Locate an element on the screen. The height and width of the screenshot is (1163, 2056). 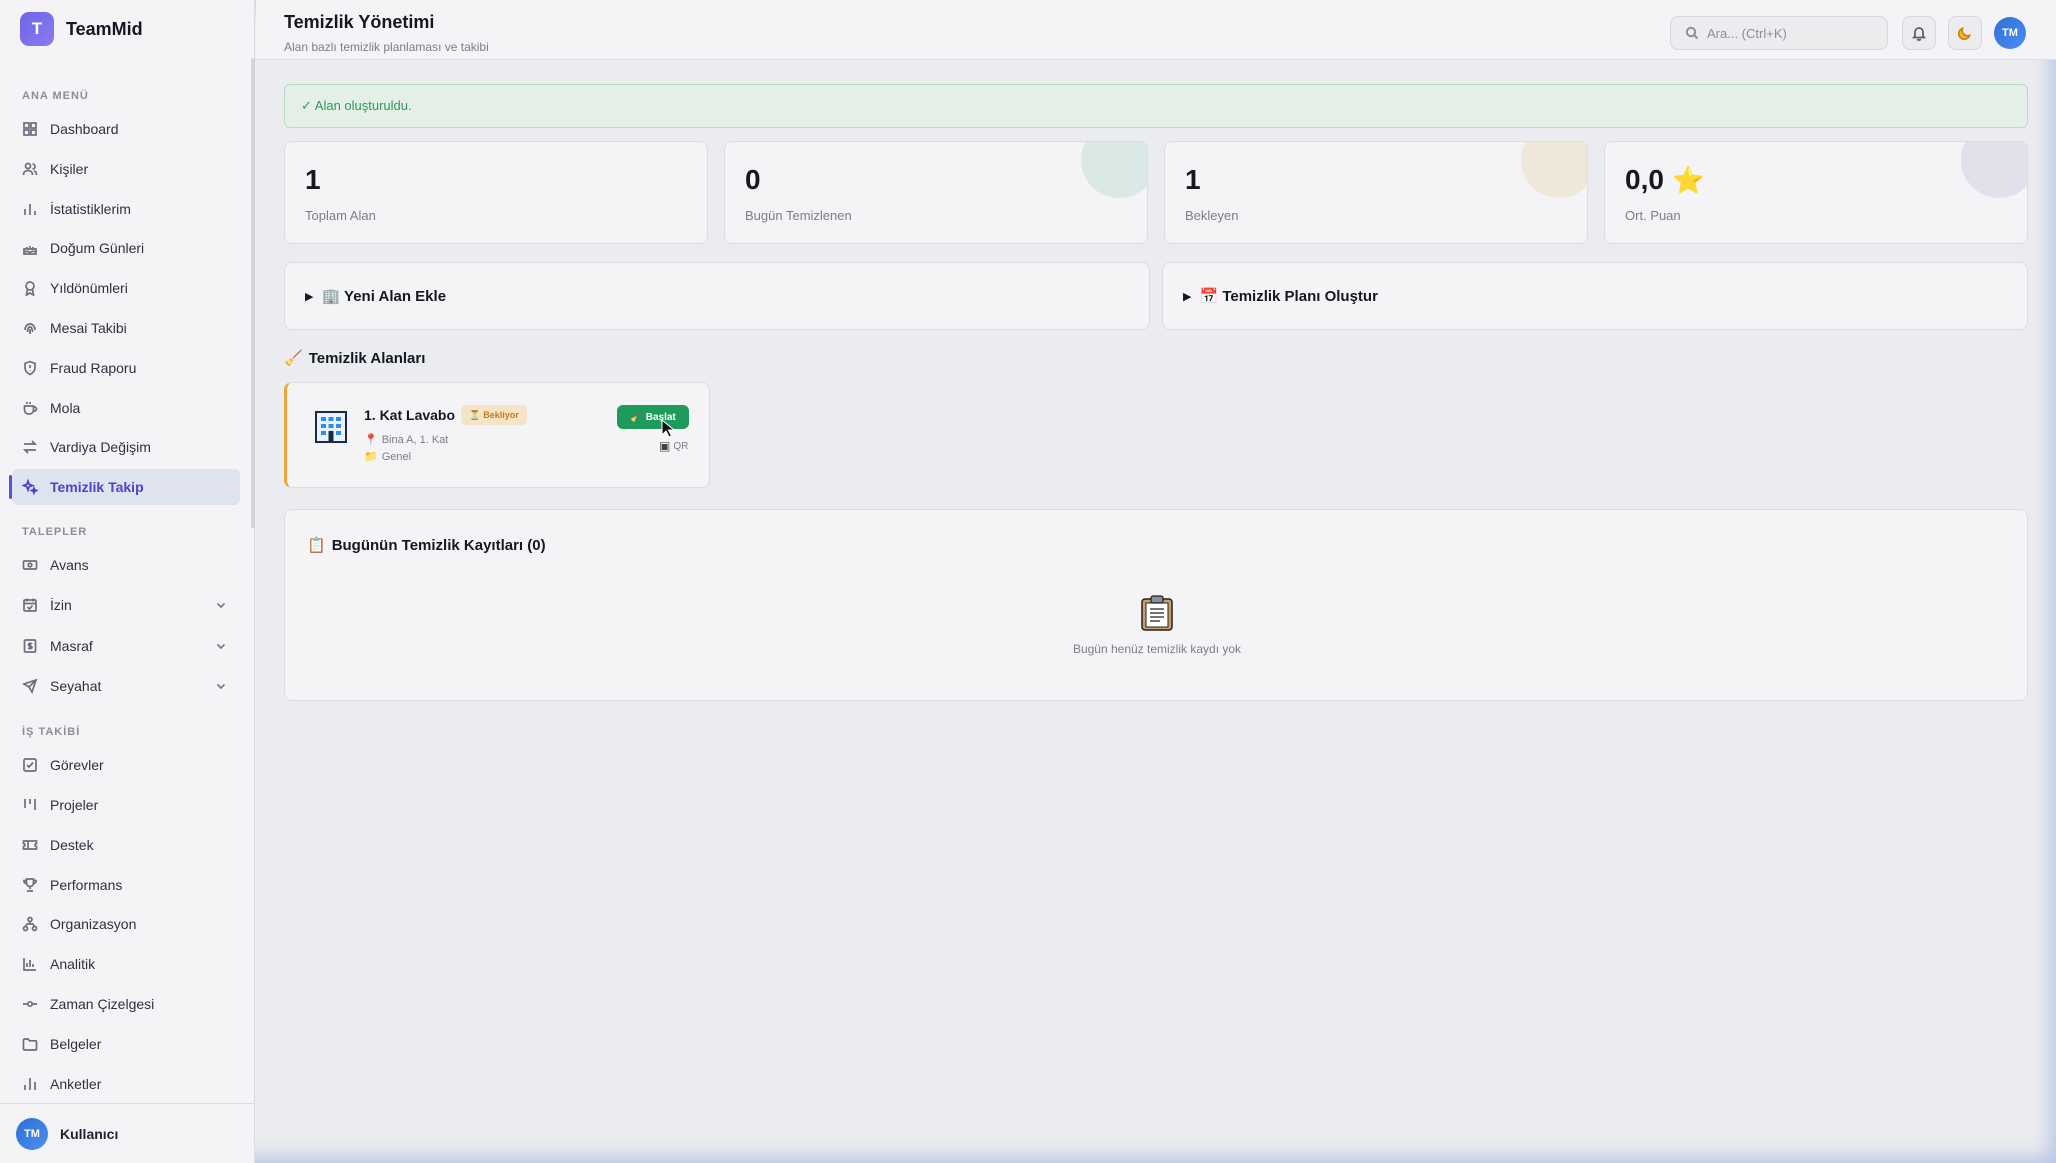
stat-card-total-areas: 1 Toplam Alan is located at coordinates (496, 192).